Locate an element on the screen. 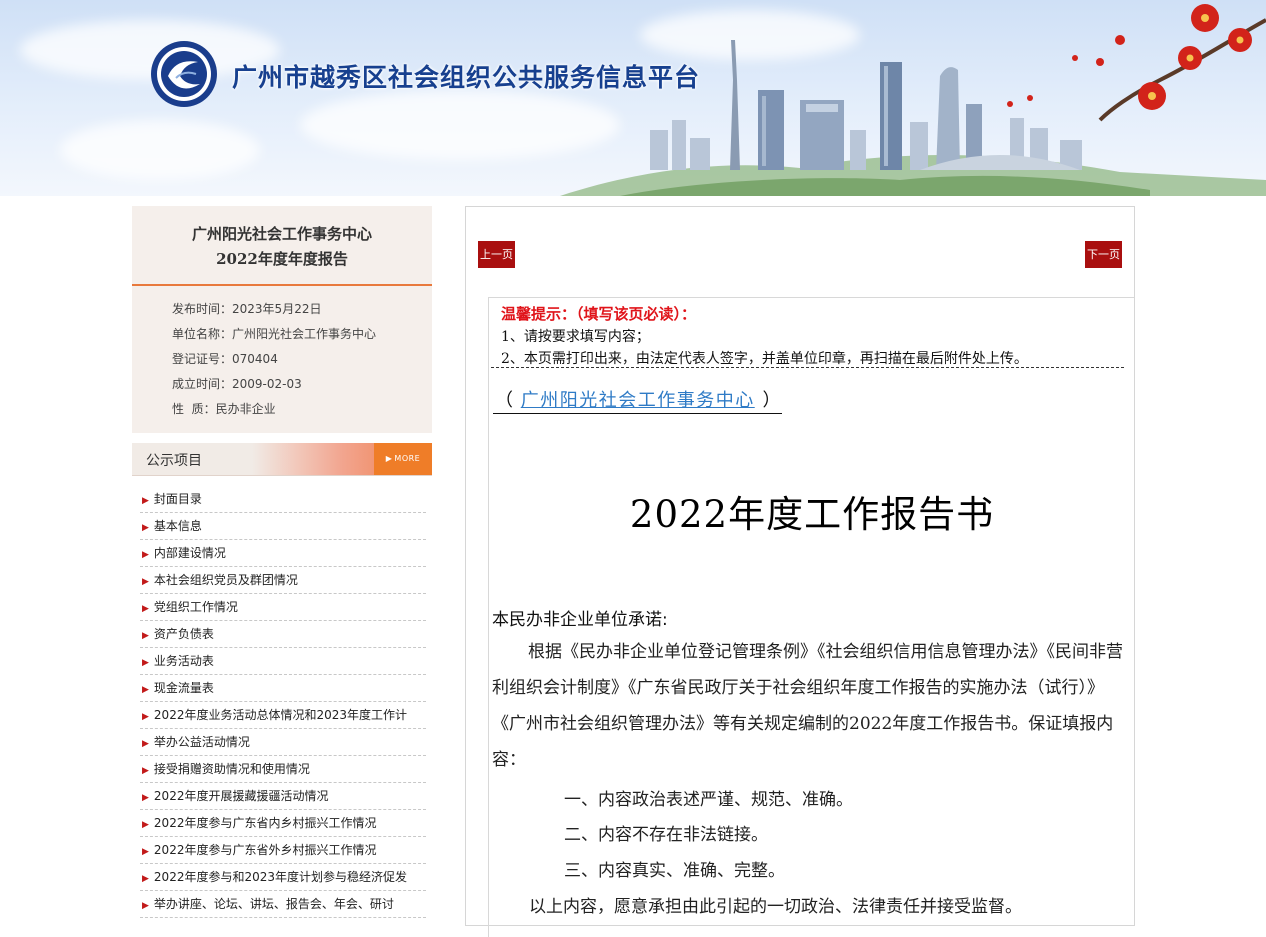 This screenshot has width=1266, height=937. list-item: ▶ 现金流量表 is located at coordinates (283, 688).